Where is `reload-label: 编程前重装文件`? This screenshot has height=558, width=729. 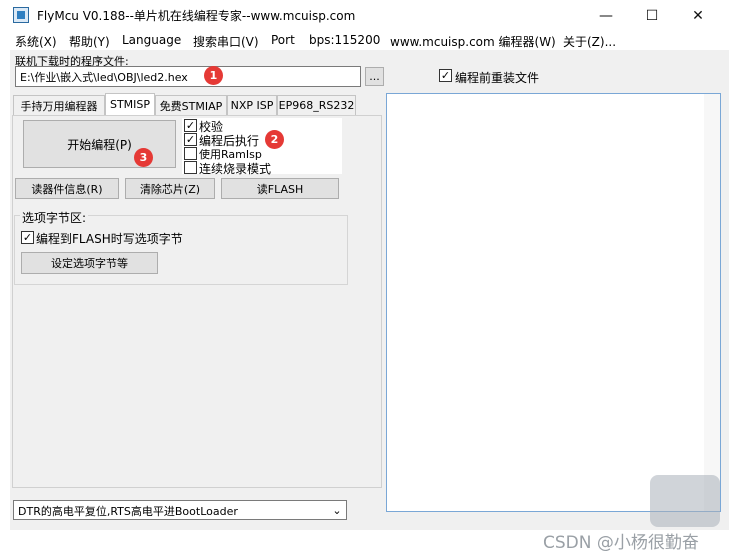
reload-label: 编程前重装文件 is located at coordinates (497, 78).